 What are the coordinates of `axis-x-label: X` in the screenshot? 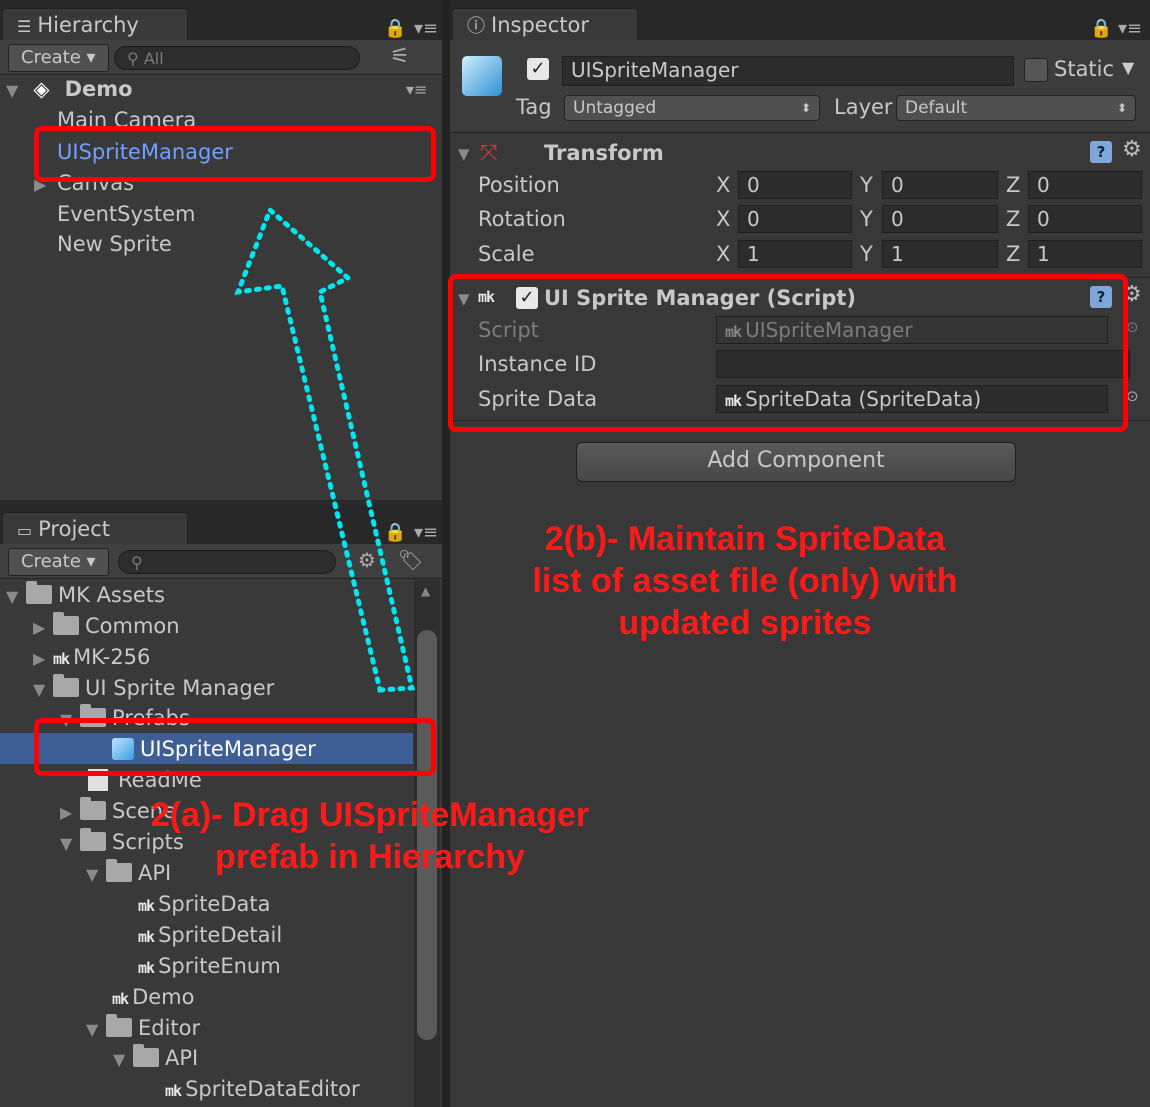 It's located at (723, 219).